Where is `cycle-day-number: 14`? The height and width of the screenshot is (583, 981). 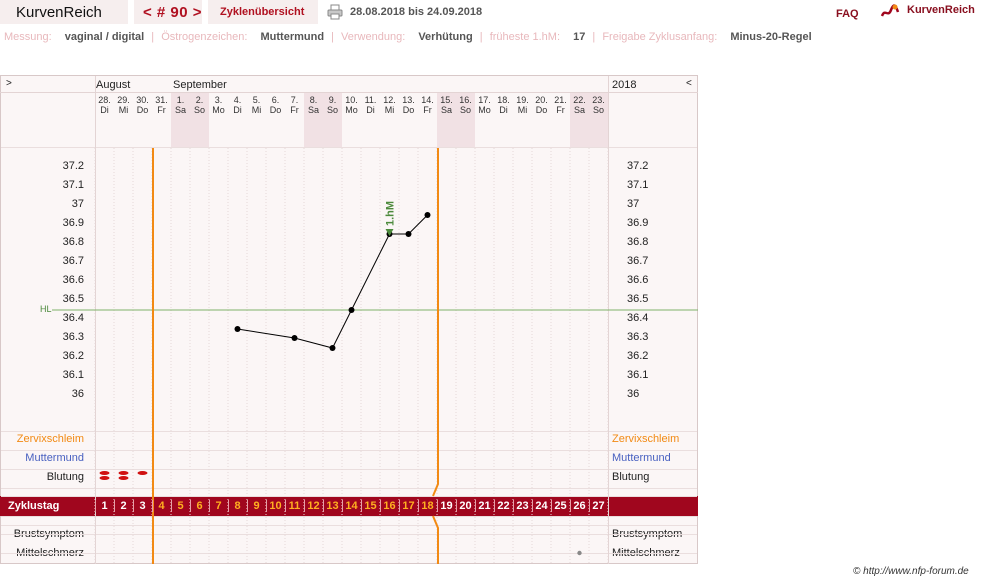
cycle-day-number: 14 is located at coordinates (351, 506).